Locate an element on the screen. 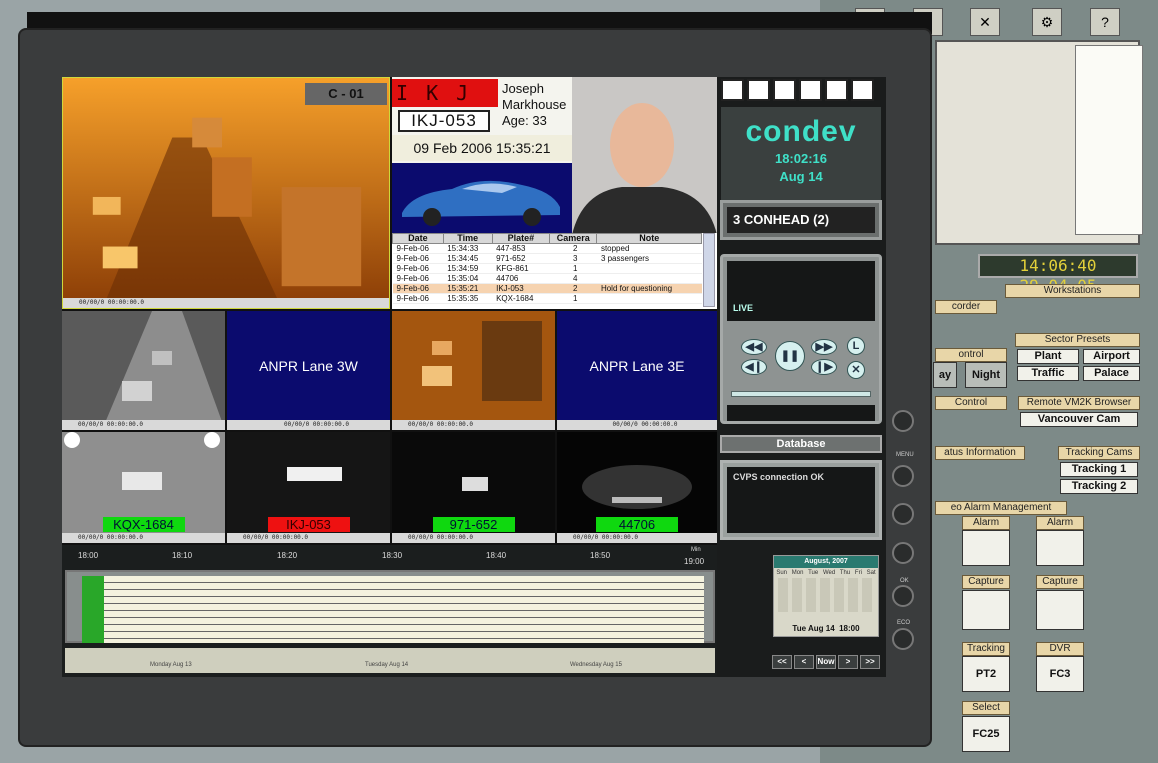  floor-plan-map is located at coordinates (1109, 140).